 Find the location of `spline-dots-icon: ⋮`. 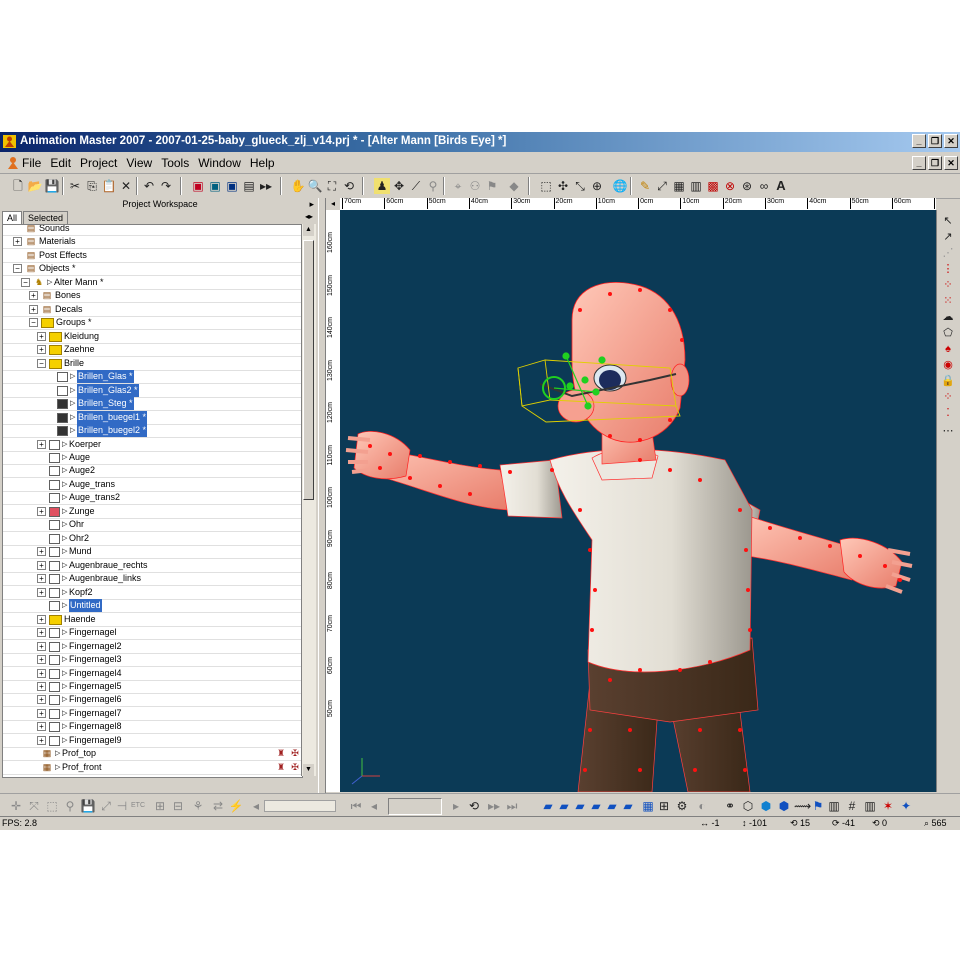

spline-dots-icon: ⋮ is located at coordinates (948, 269).